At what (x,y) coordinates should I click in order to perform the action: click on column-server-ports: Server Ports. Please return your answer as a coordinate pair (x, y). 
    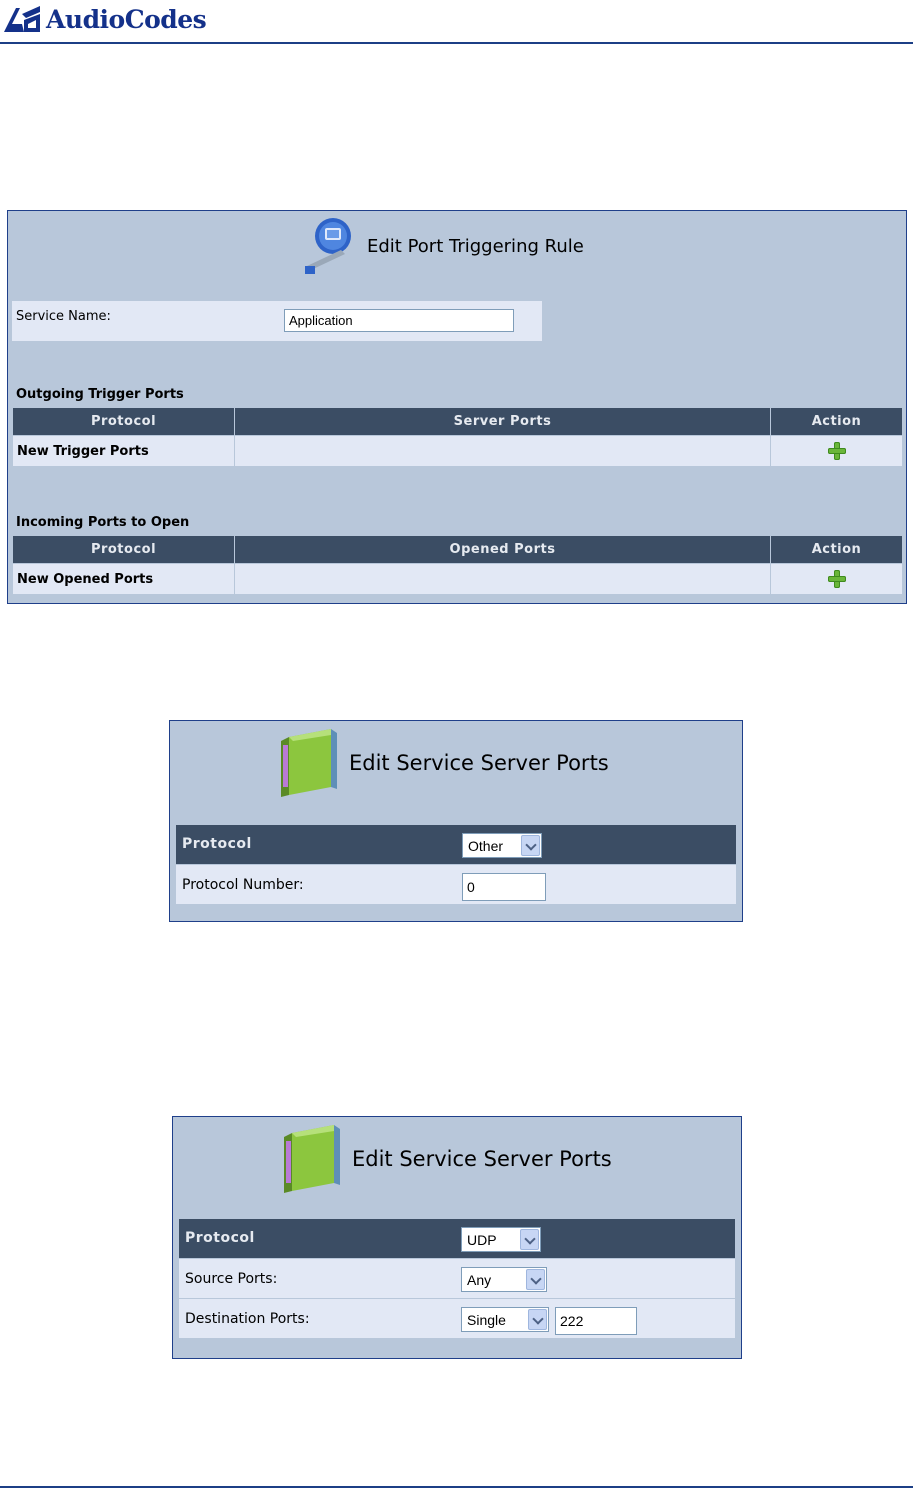
    Looking at the image, I should click on (502, 421).